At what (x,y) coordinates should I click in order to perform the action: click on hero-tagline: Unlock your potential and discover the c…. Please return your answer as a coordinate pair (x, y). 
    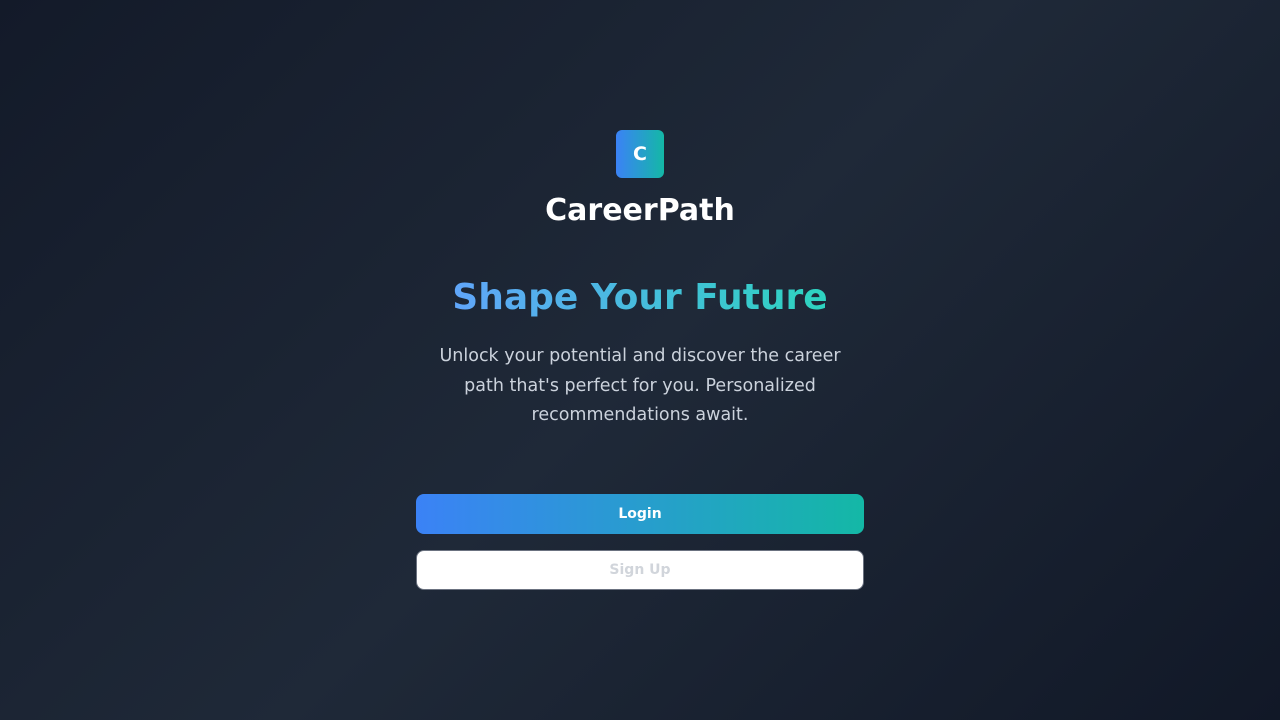
    Looking at the image, I should click on (640, 385).